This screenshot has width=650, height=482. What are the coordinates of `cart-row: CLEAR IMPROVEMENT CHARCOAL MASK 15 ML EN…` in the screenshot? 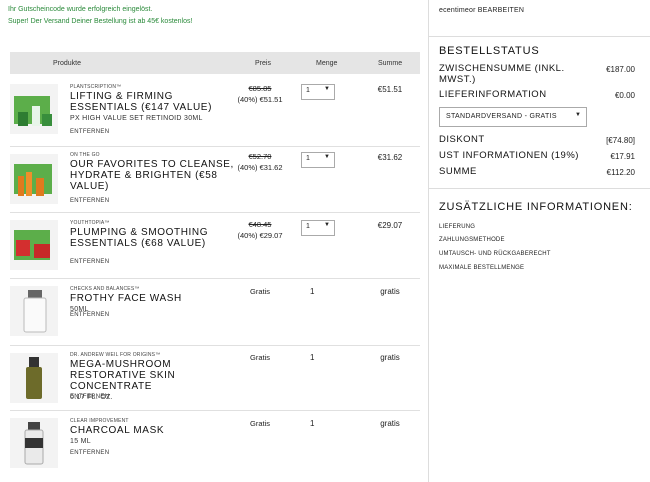 It's located at (215, 444).